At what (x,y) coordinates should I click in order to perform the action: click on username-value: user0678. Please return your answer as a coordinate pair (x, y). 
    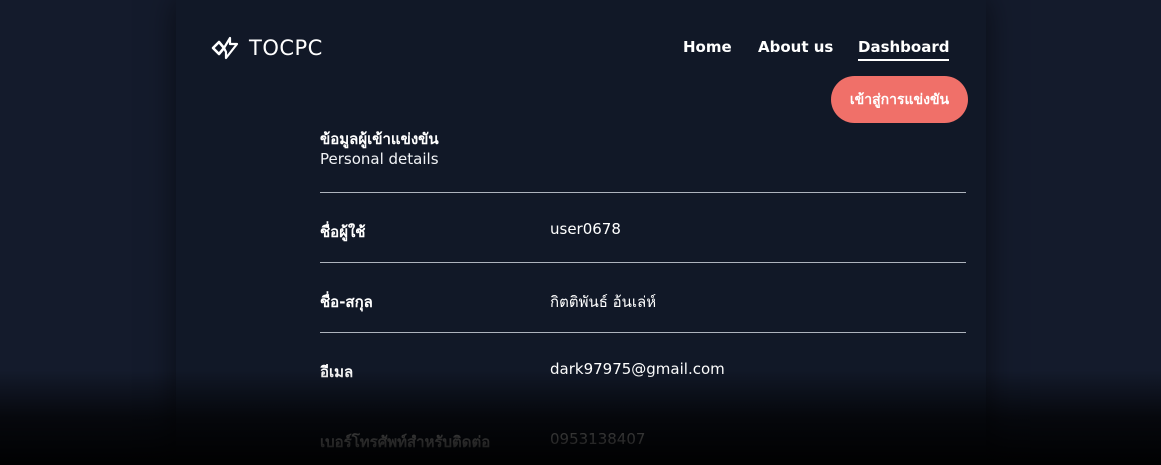
    Looking at the image, I should click on (585, 229).